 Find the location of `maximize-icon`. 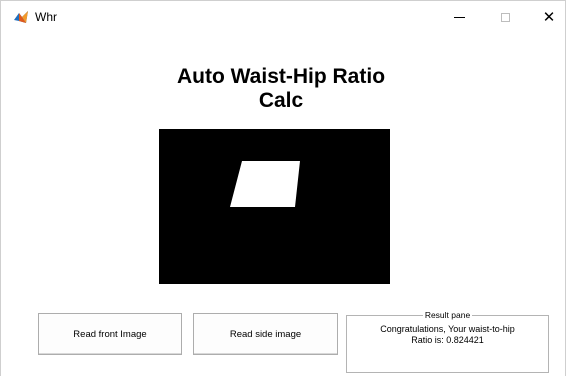

maximize-icon is located at coordinates (505, 17).